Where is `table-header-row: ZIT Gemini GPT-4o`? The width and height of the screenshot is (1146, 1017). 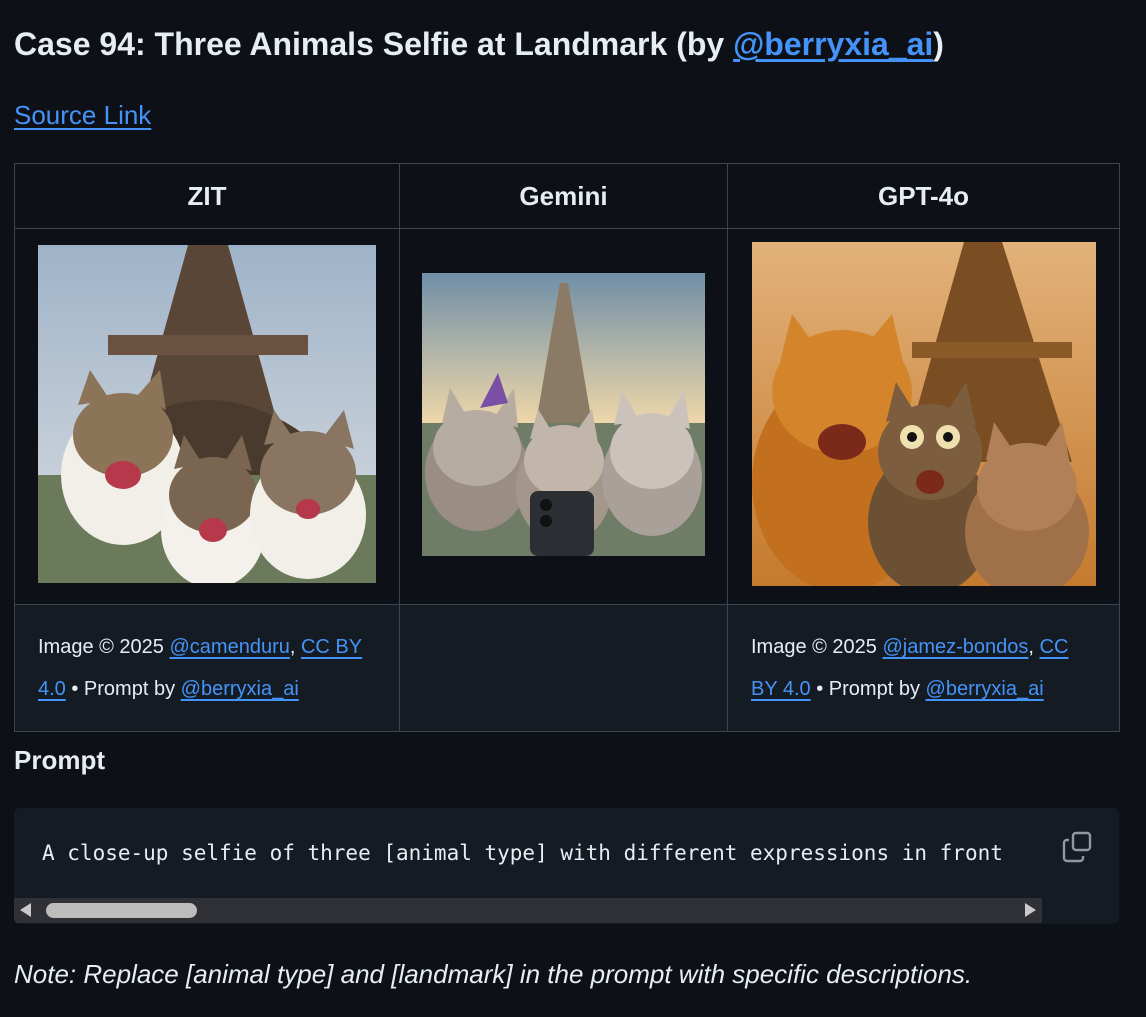
table-header-row: ZIT Gemini GPT-4o is located at coordinates (567, 196).